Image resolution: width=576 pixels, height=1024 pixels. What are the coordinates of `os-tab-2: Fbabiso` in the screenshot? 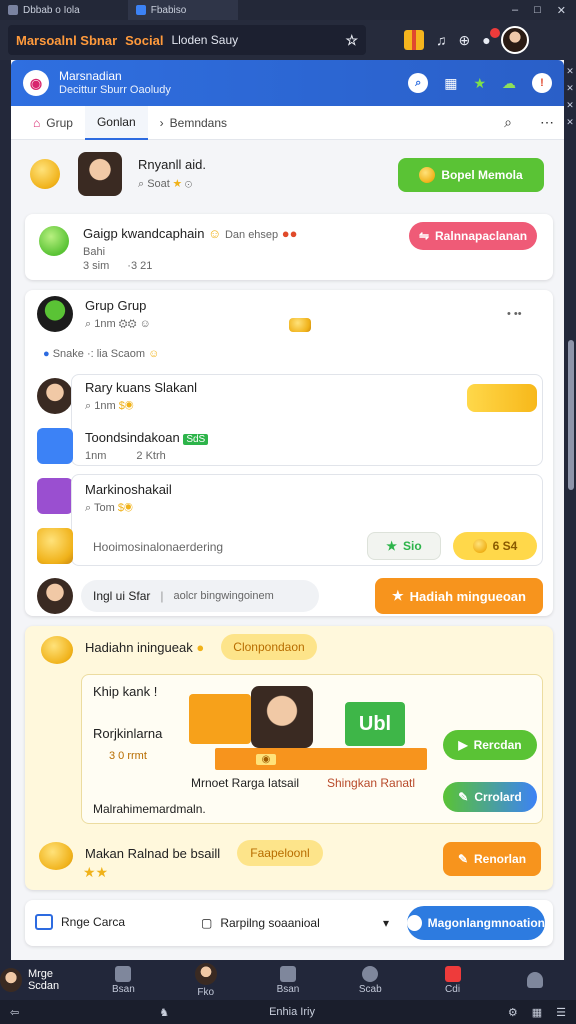 It's located at (182, 10).